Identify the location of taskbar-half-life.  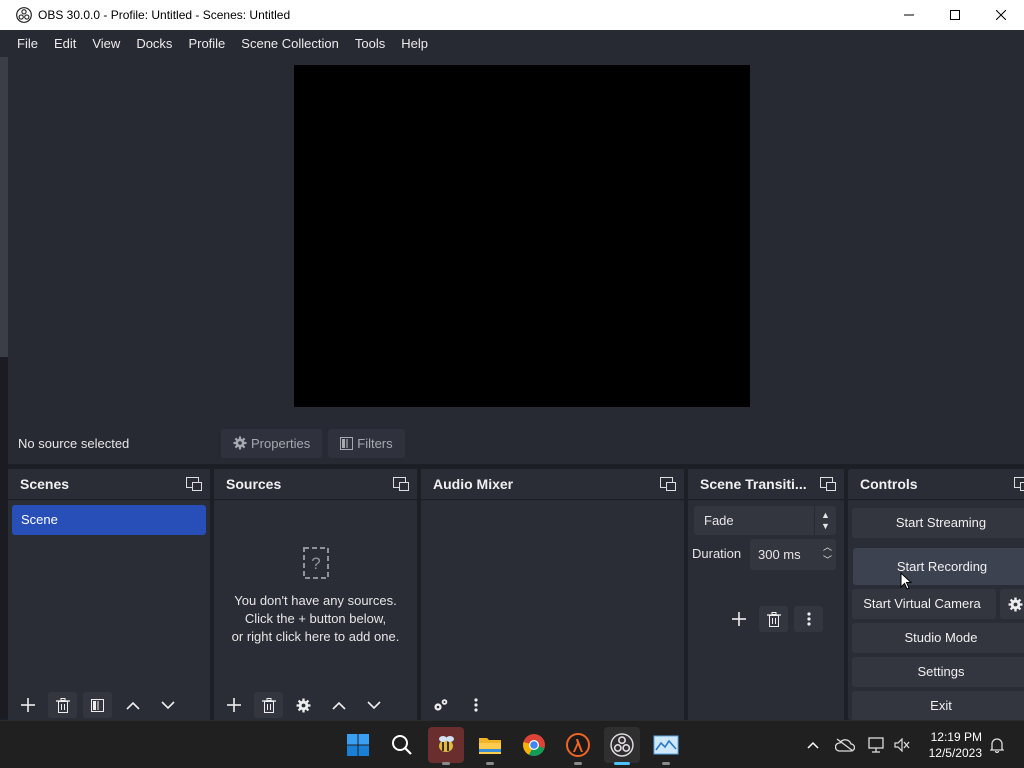
(578, 746).